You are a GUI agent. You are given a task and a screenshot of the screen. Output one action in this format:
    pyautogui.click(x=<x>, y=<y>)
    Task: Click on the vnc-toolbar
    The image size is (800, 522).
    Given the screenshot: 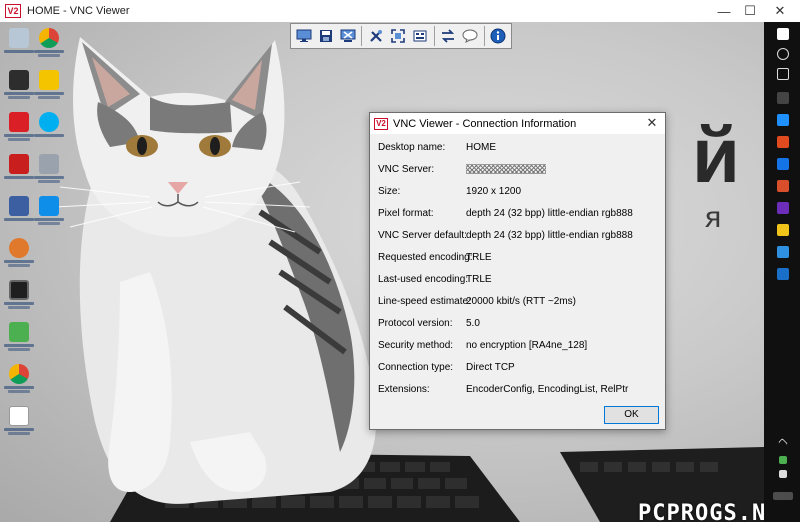 What is the action you would take?
    pyautogui.click(x=401, y=36)
    